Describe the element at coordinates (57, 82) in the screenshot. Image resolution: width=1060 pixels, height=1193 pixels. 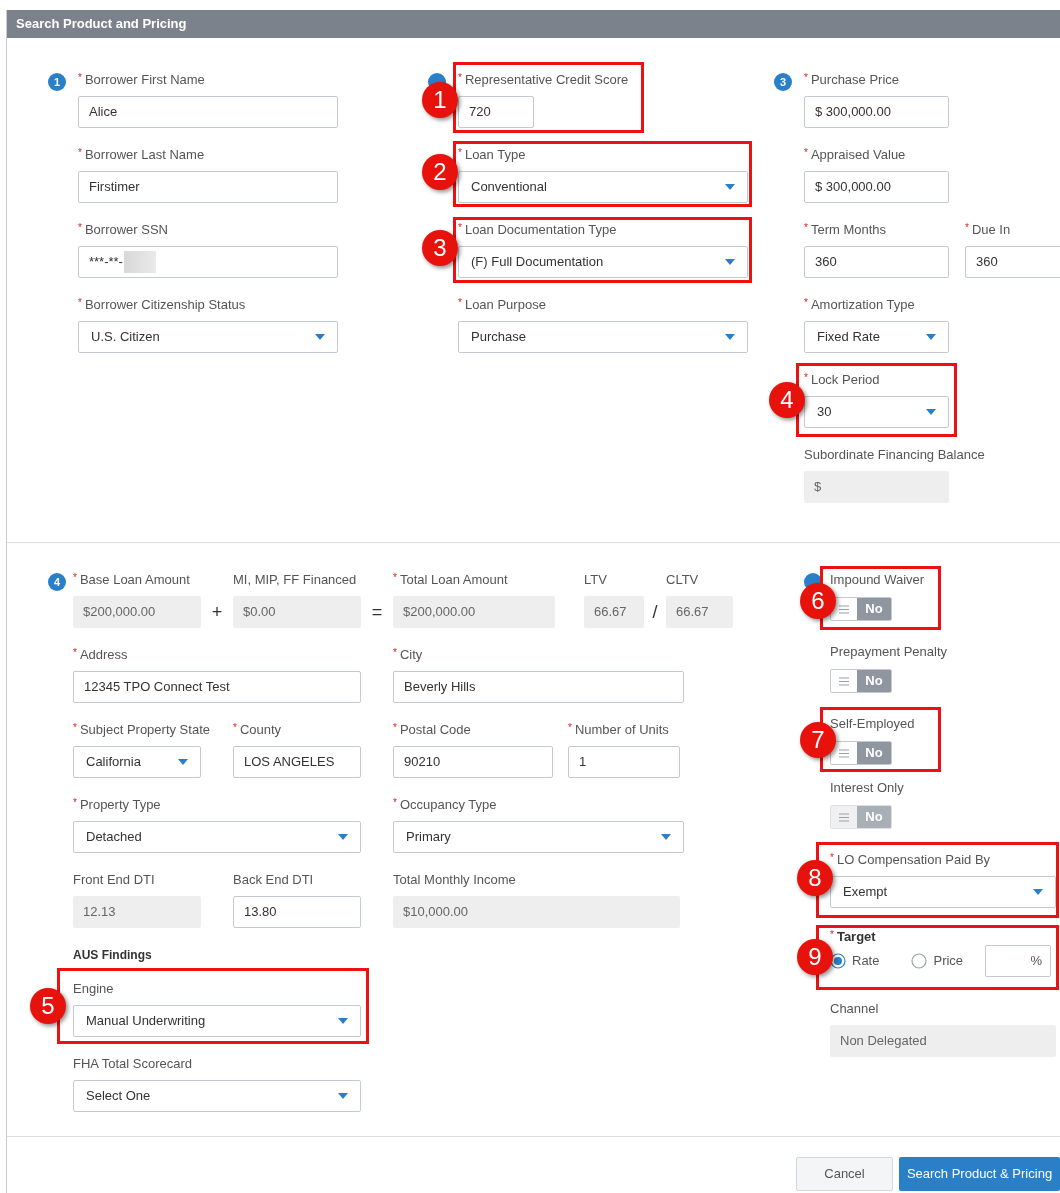
I see `step-badge: 1` at that location.